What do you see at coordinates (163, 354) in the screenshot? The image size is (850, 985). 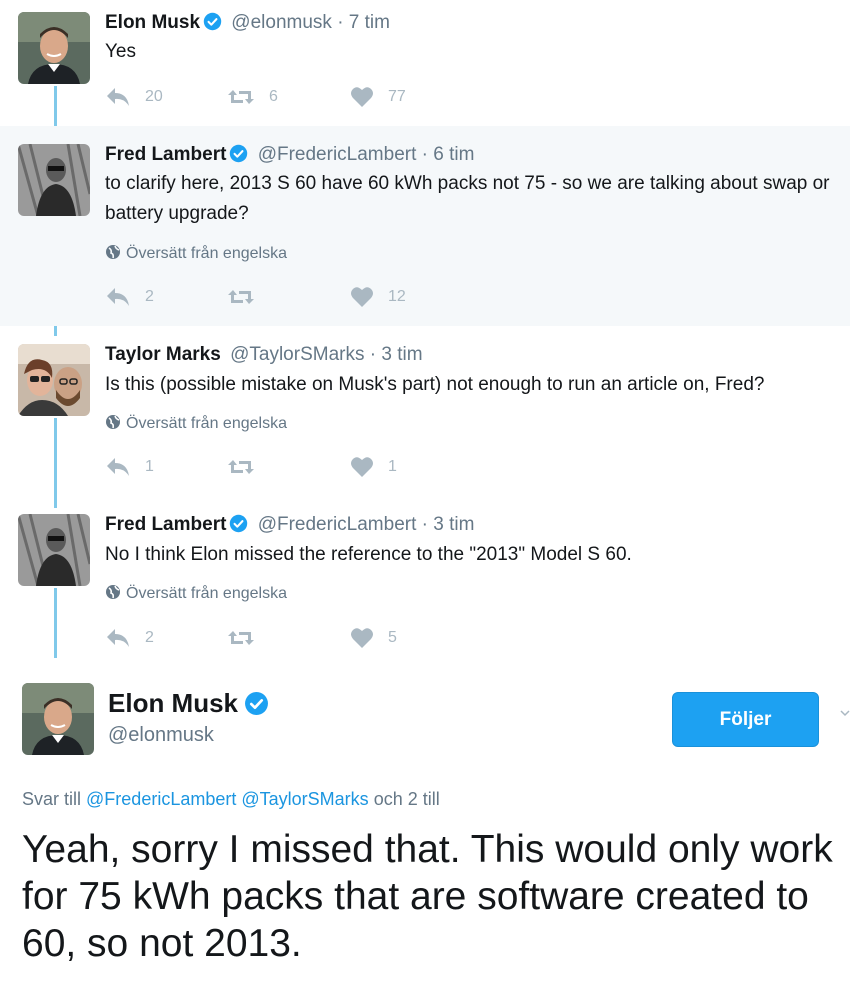 I see `tweet-author-name: Taylor Marks` at bounding box center [163, 354].